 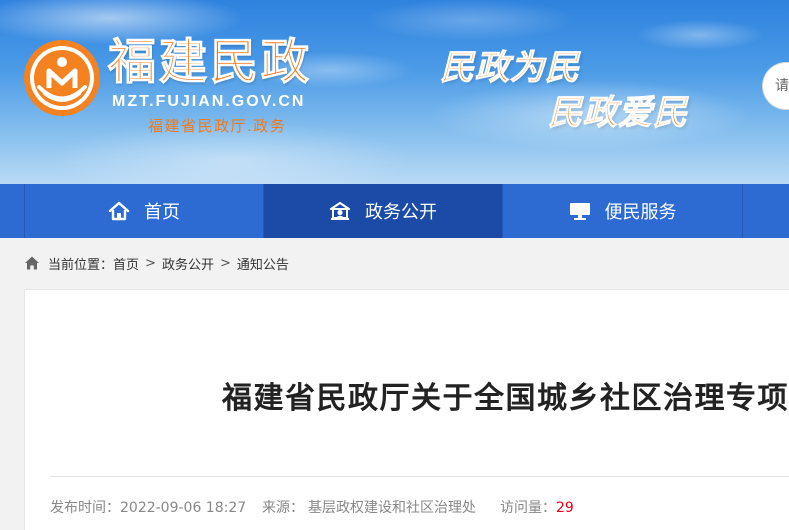 What do you see at coordinates (528, 508) in the screenshot?
I see `views-label: 访问量：` at bounding box center [528, 508].